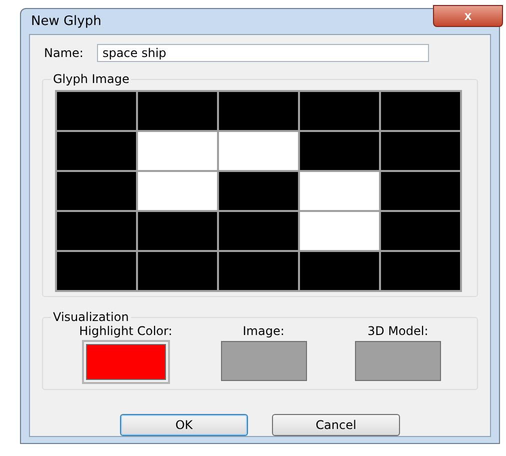 The image size is (506, 456). Describe the element at coordinates (397, 331) in the screenshot. I see `swatch-label: 3D Model:` at that location.